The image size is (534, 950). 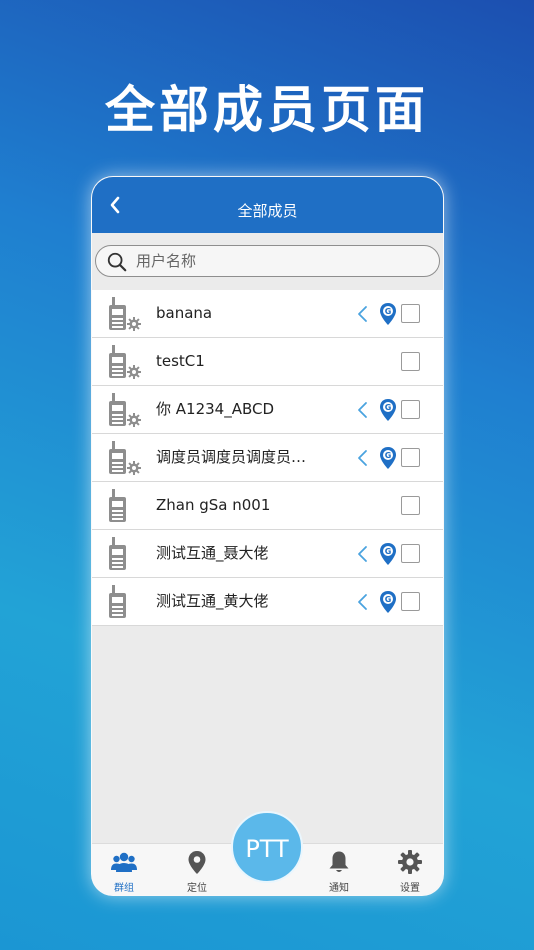 I want to click on gear-icon, so click(x=410, y=862).